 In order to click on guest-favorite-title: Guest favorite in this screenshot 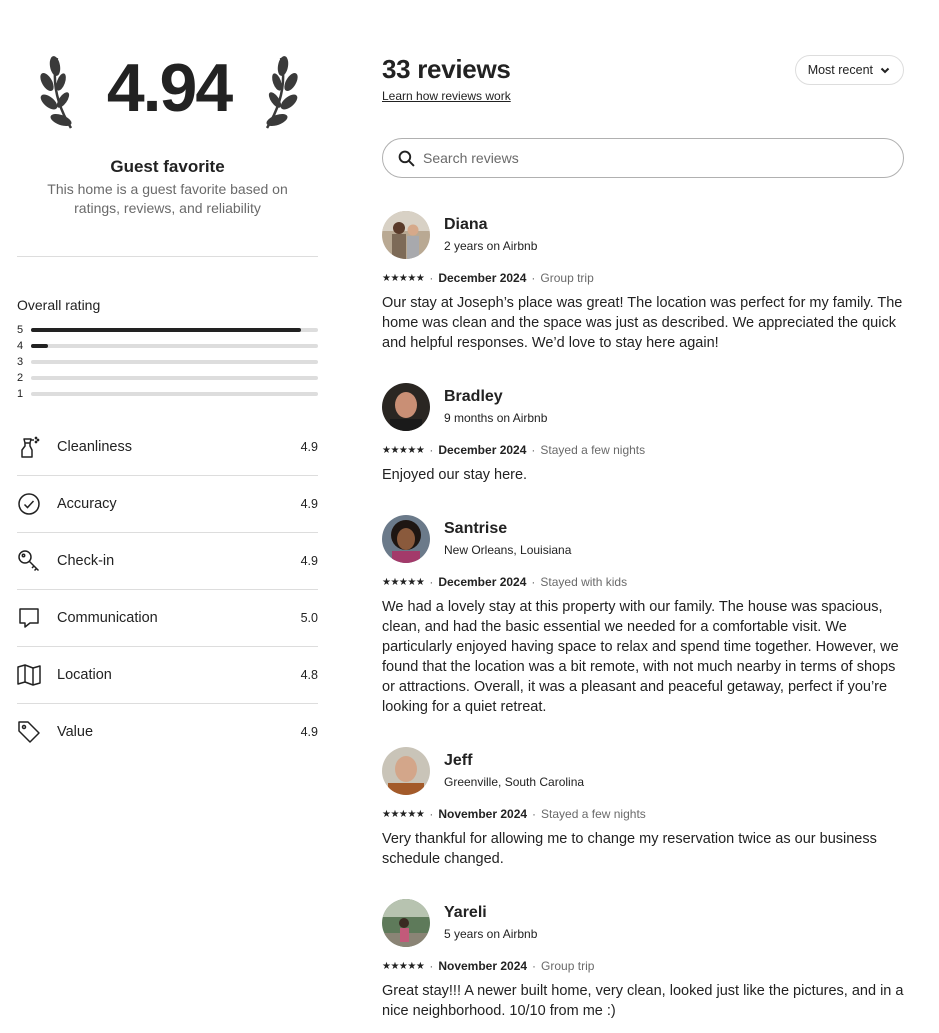, I will do `click(167, 166)`.